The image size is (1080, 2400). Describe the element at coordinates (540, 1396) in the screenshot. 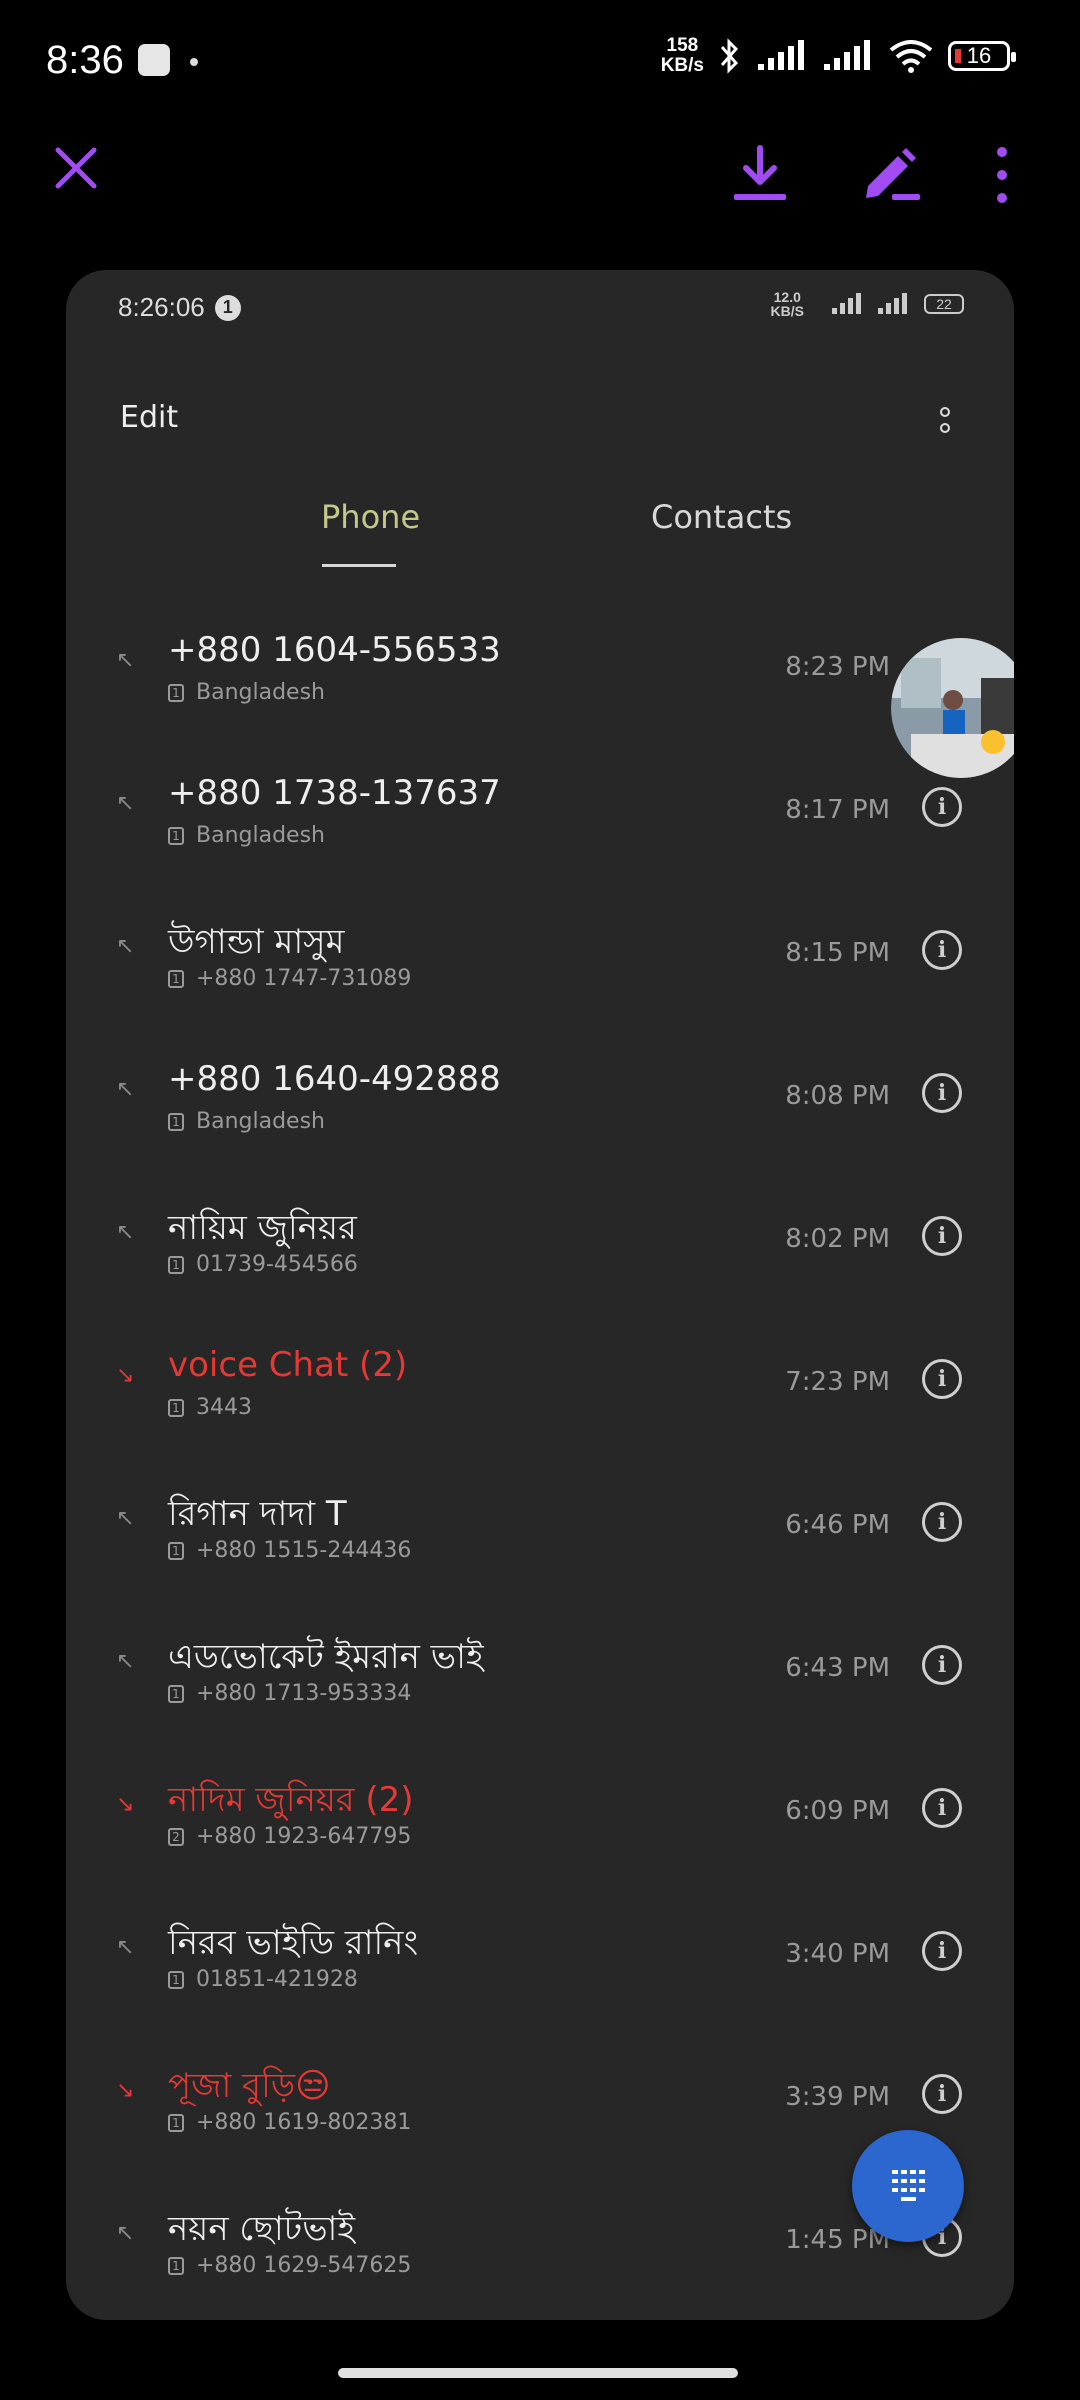

I see `call-log-row: ↘ voice Chat (2) 1 3443 7:23 PM i` at that location.